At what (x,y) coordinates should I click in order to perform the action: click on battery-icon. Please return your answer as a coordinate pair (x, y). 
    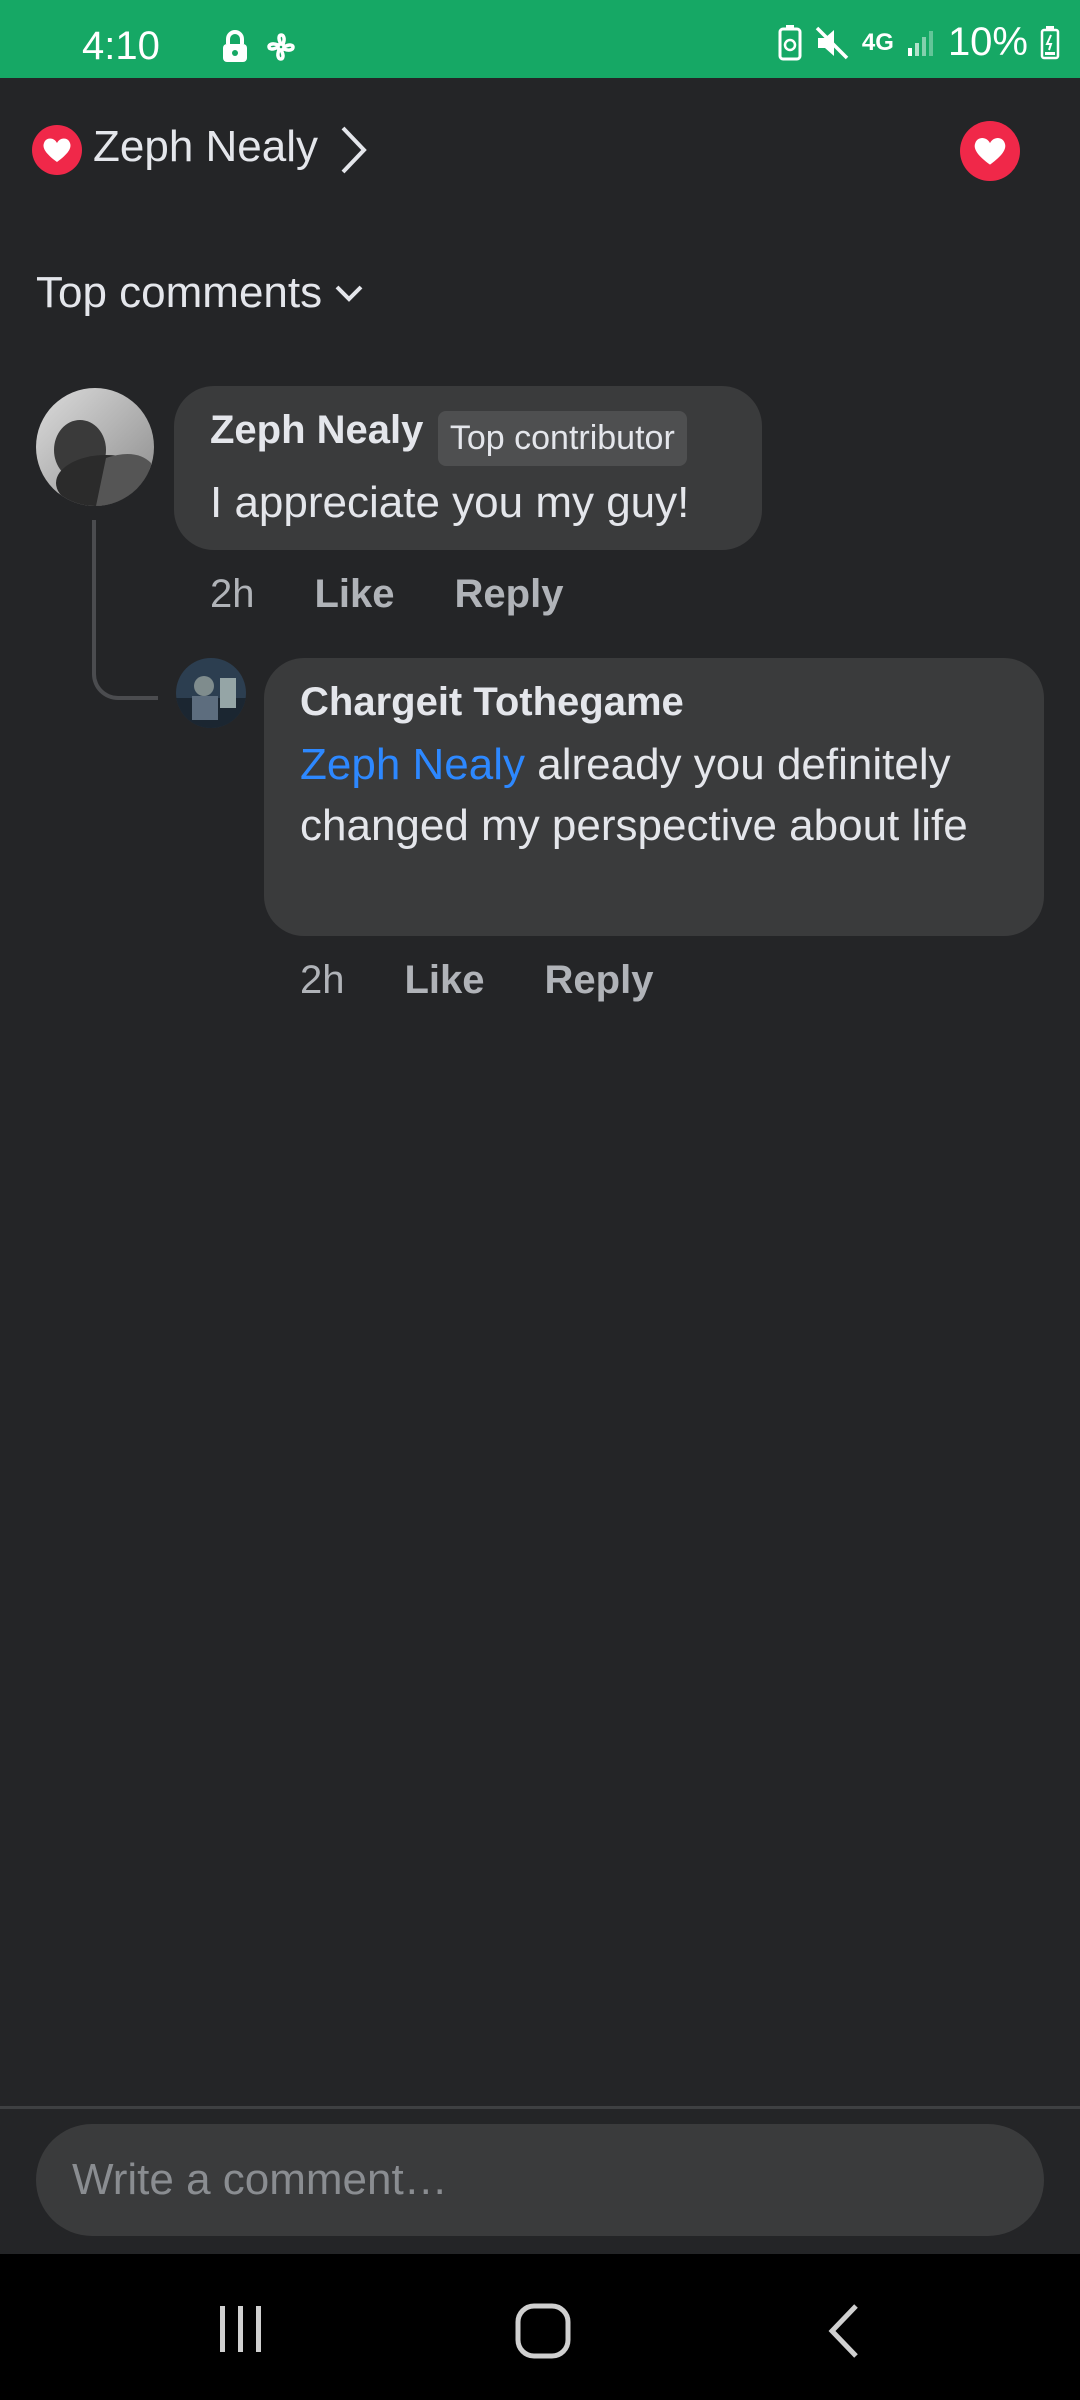
    Looking at the image, I should click on (1050, 42).